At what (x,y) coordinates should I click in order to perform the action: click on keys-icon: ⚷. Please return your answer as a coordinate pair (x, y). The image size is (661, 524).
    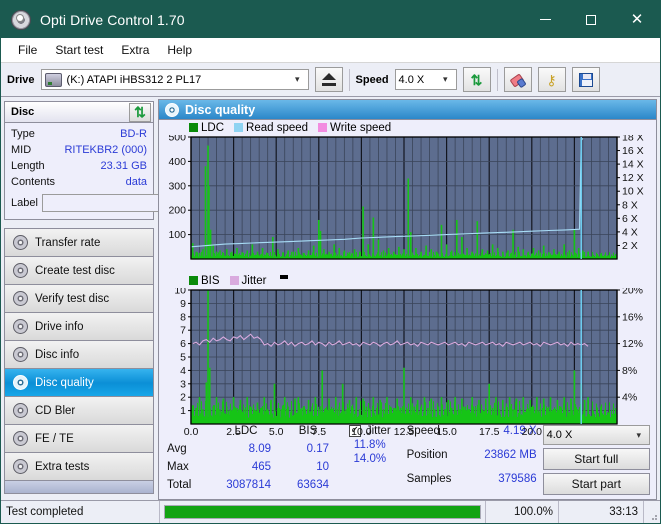
    Looking at the image, I should click on (551, 79).